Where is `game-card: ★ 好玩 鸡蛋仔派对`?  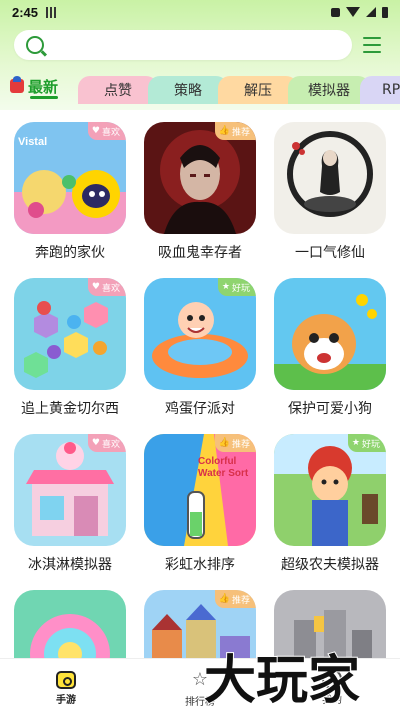
game-card: ★ 好玩 鸡蛋仔派对 is located at coordinates (200, 347).